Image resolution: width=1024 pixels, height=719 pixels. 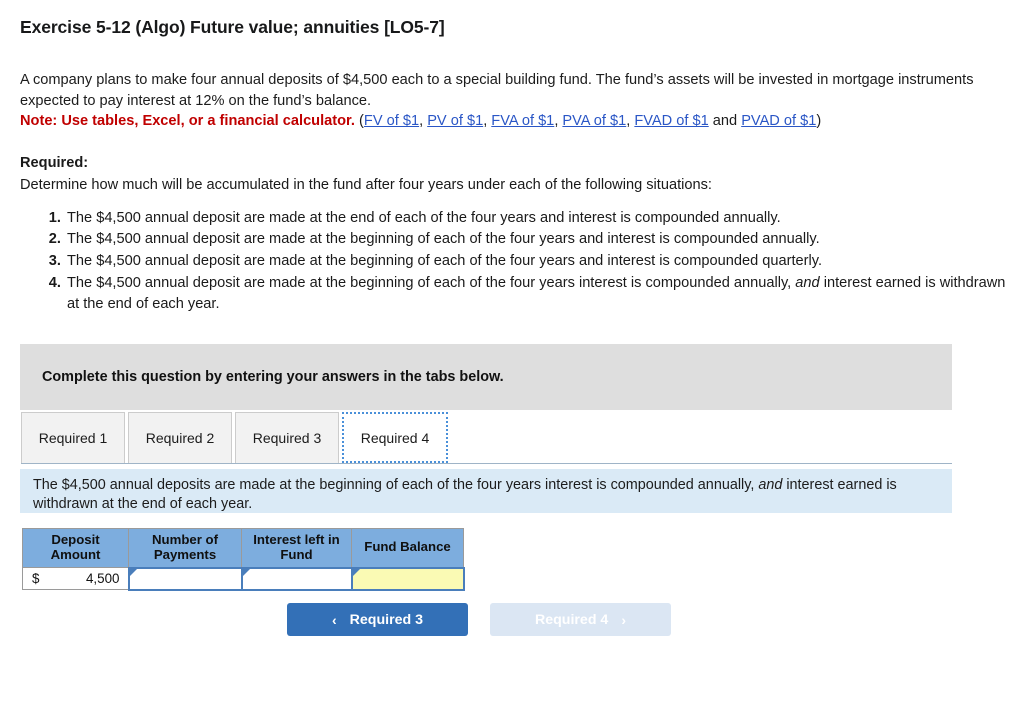 What do you see at coordinates (479, 619) in the screenshot?
I see `navigation-buttons: ‹ Required 3 Required 4 ›` at bounding box center [479, 619].